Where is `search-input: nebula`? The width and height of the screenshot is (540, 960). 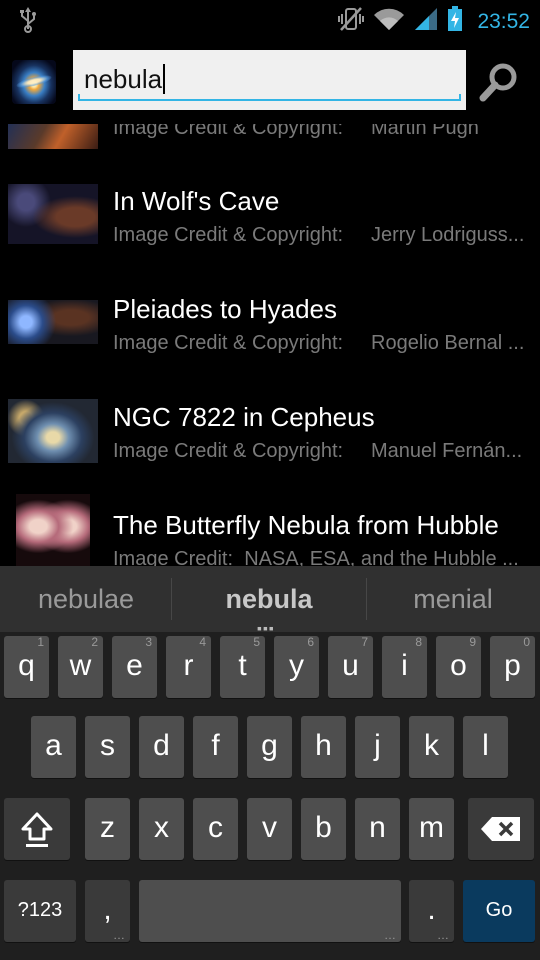
search-input: nebula is located at coordinates (269, 80).